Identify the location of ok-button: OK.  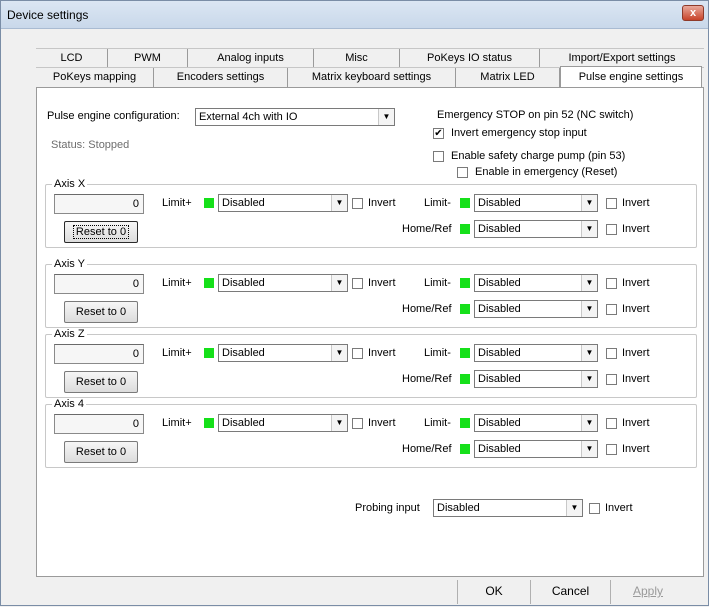
(494, 592).